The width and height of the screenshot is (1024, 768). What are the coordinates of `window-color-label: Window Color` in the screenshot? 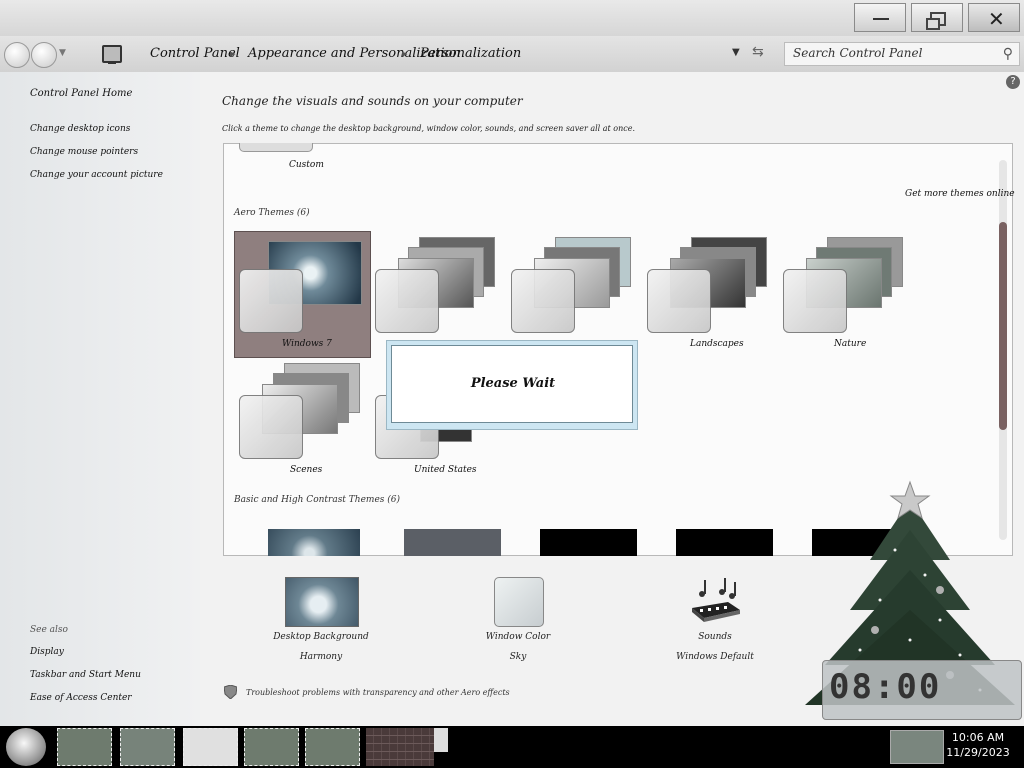 It's located at (518, 637).